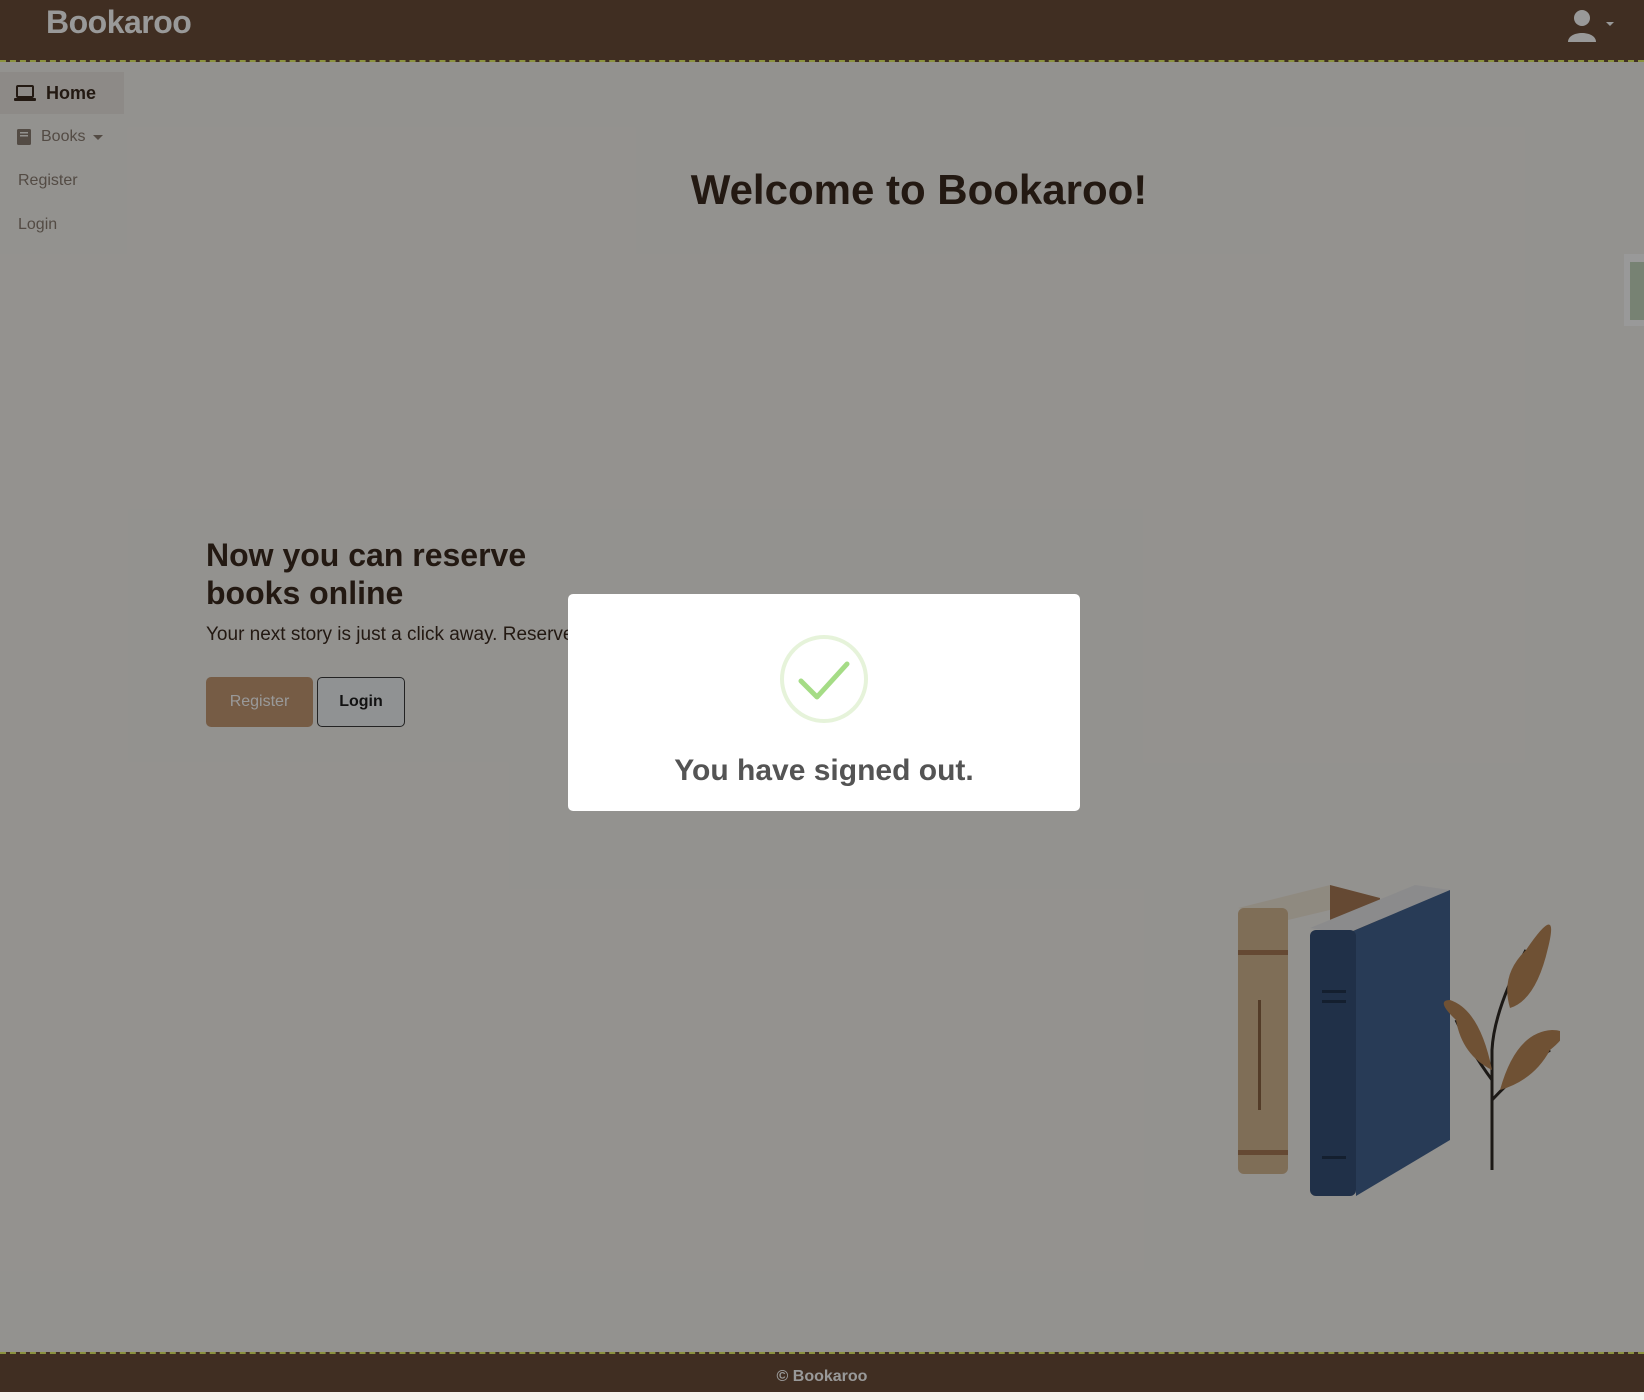 Image resolution: width=1644 pixels, height=1400 pixels. I want to click on check-circle-icon, so click(824, 679).